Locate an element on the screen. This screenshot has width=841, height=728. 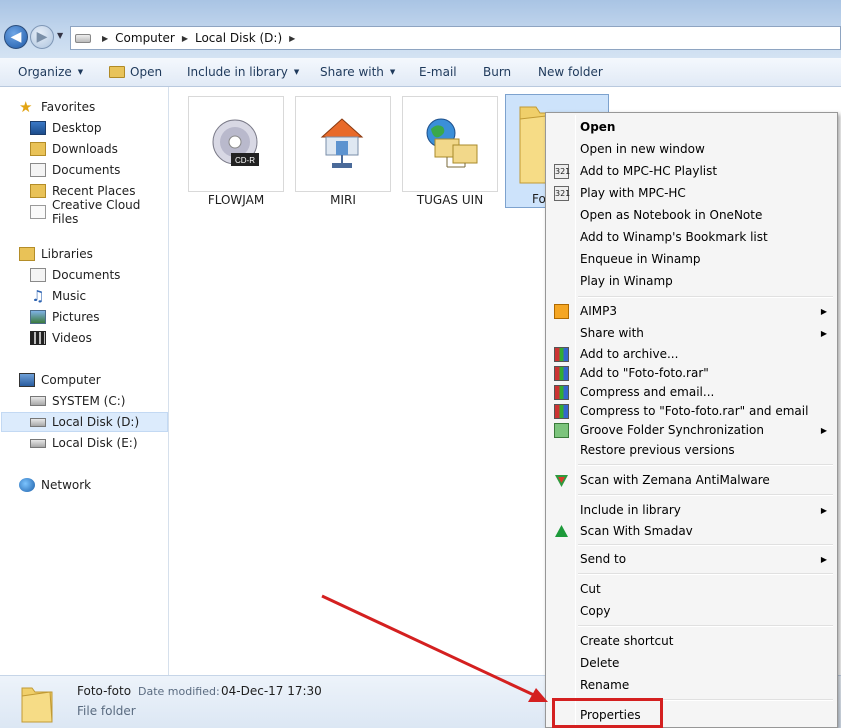
nav-network: Network is located at coordinates (55, 485).